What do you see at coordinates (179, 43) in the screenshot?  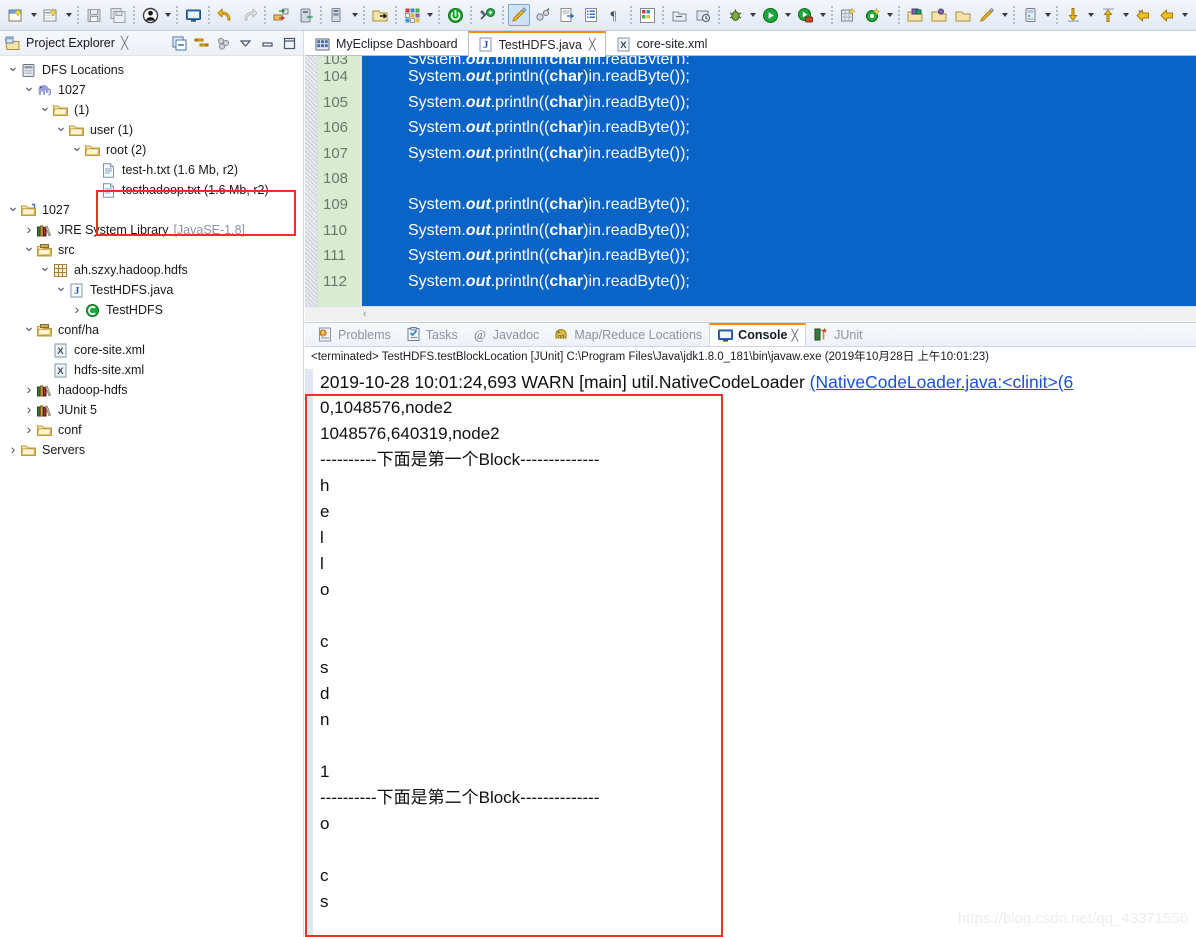 I see `collapse-all-icon` at bounding box center [179, 43].